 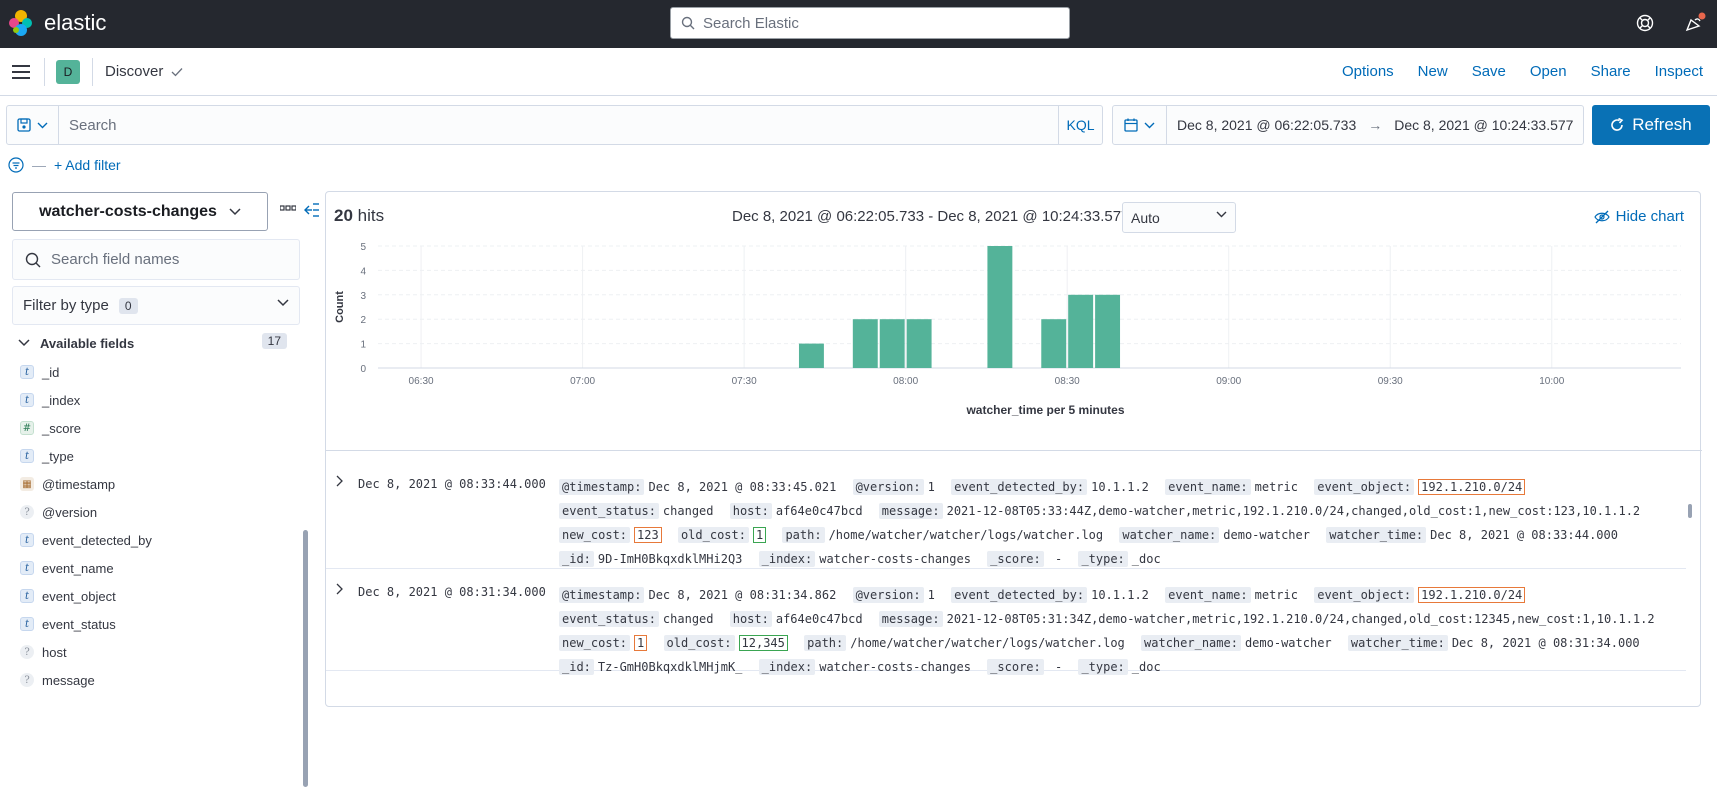 What do you see at coordinates (371, 215) in the screenshot?
I see `hits-label: hits` at bounding box center [371, 215].